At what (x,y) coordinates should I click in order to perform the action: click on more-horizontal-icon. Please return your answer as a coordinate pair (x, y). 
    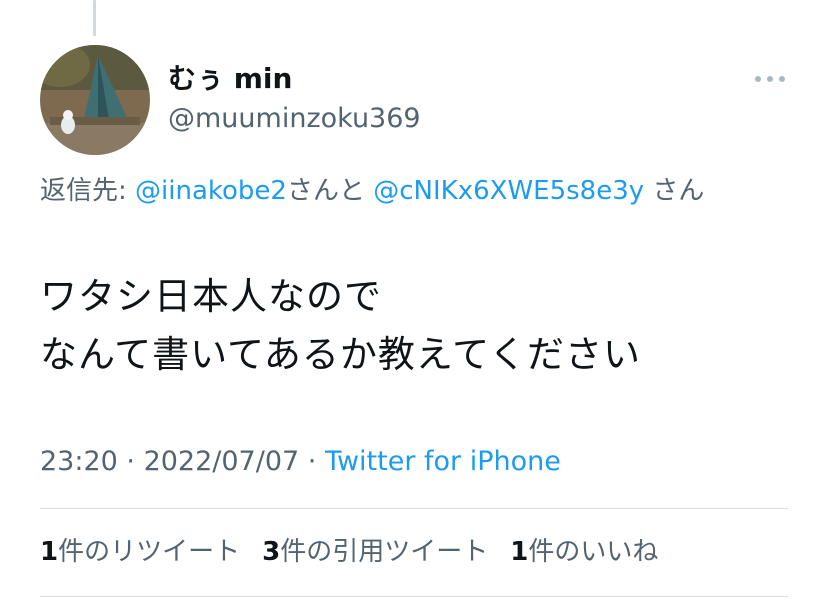
    Looking at the image, I should click on (770, 79).